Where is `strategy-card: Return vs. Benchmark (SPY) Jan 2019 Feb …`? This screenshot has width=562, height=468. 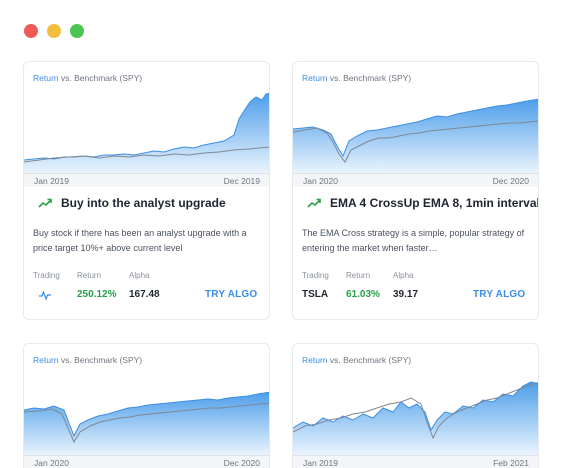 strategy-card: Return vs. Benchmark (SPY) Jan 2019 Feb … is located at coordinates (415, 405).